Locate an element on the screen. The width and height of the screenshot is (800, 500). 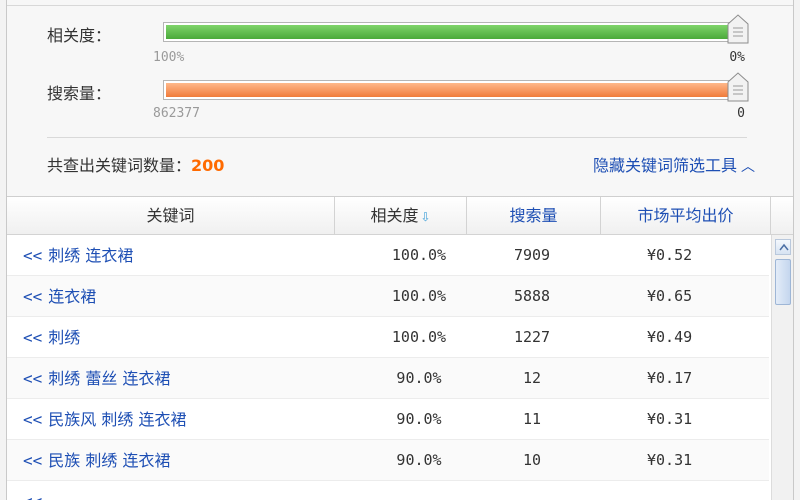
keyword-cell: << 刺绣 连衣裙 is located at coordinates (78, 255).